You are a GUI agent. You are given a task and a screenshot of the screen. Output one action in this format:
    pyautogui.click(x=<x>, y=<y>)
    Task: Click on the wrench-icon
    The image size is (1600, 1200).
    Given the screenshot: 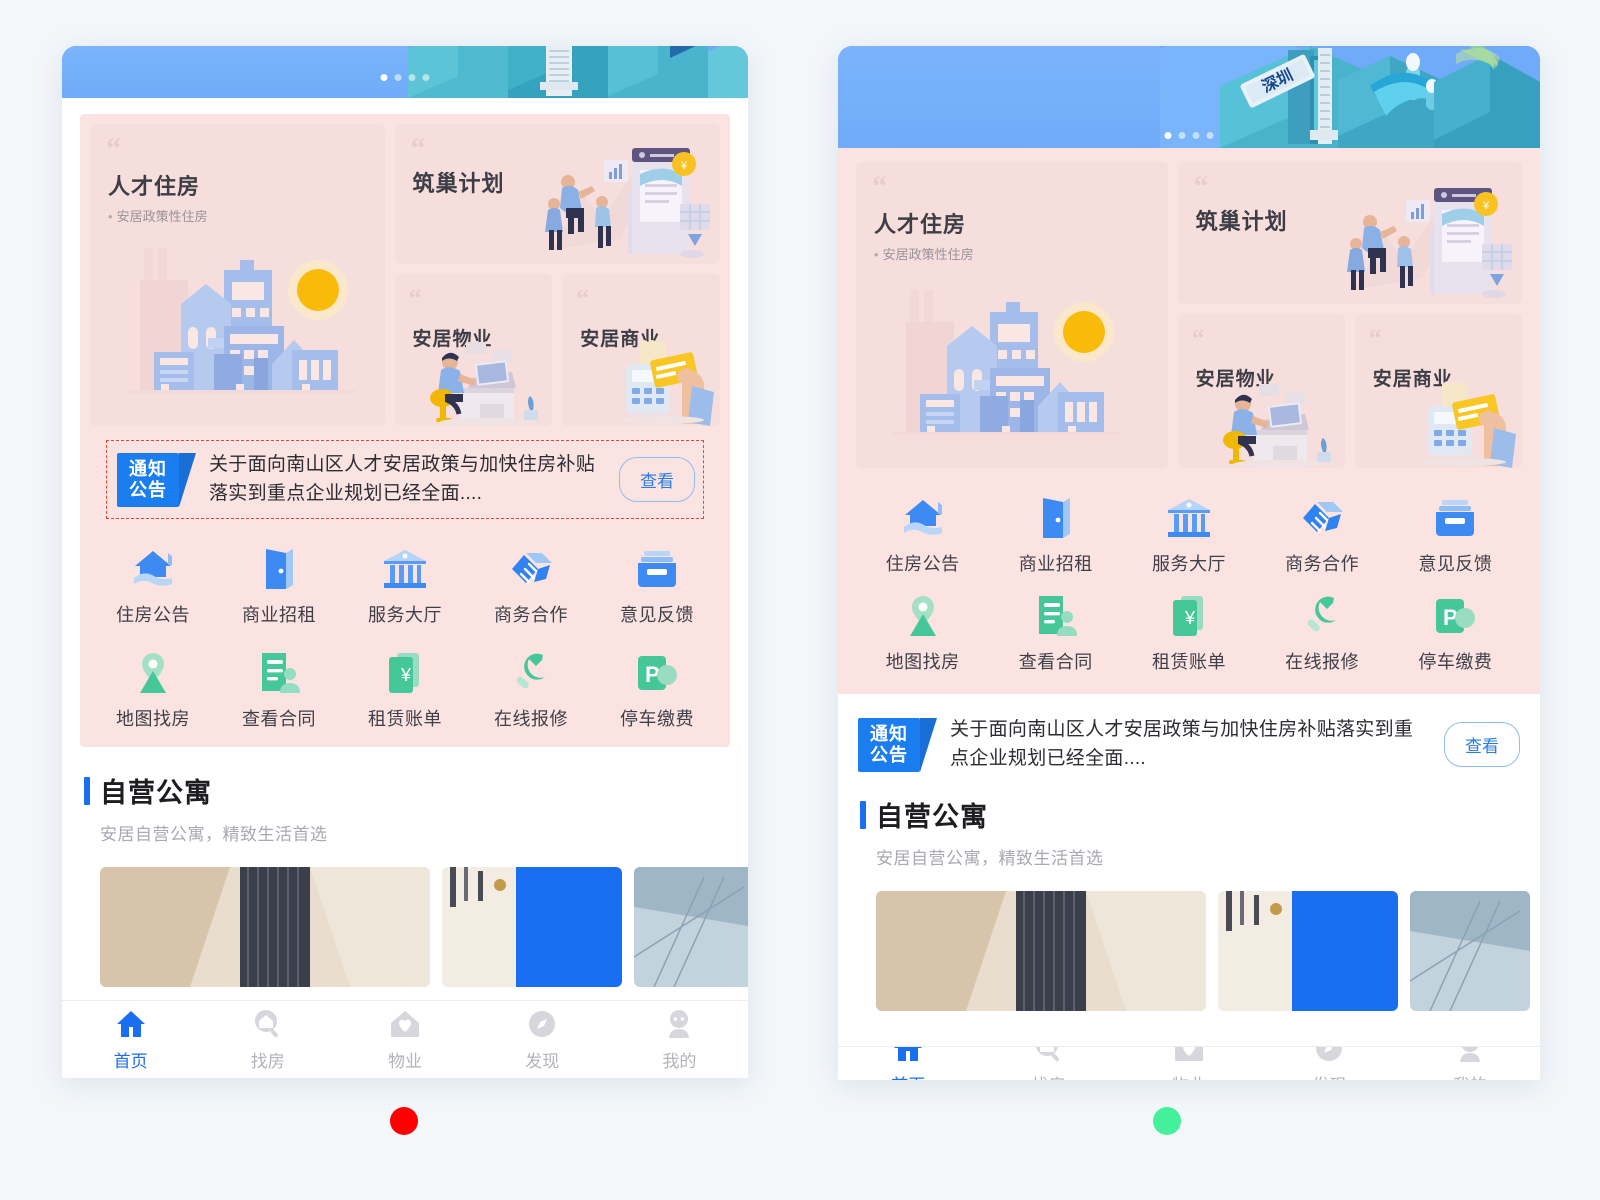 What is the action you would take?
    pyautogui.click(x=531, y=671)
    